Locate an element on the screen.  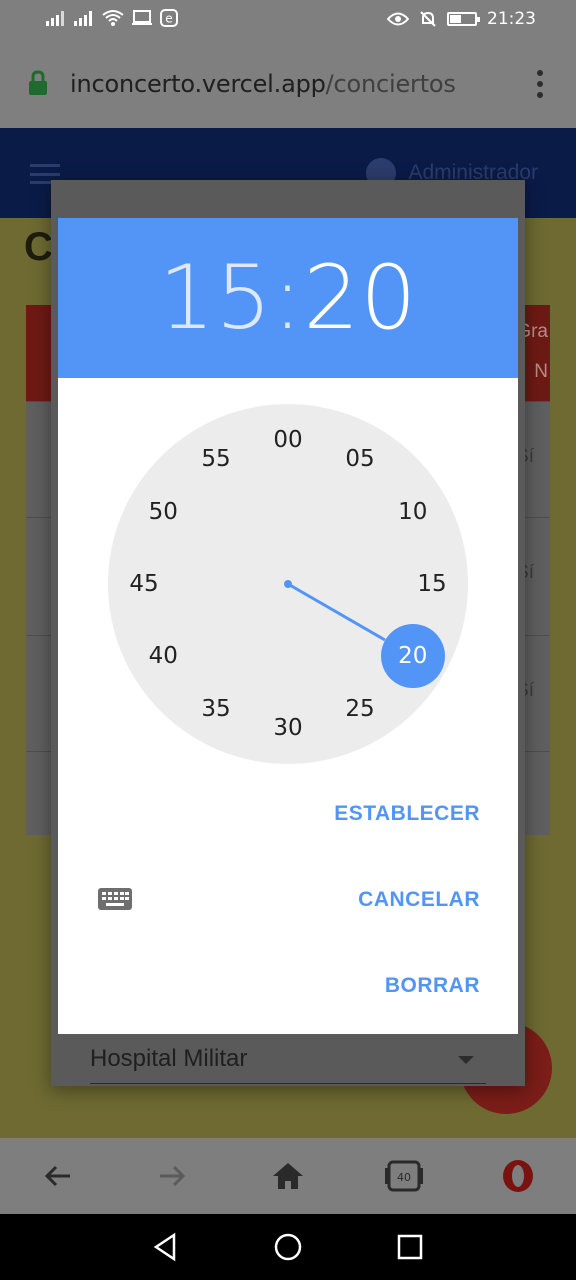
dial-minute-25: 25 is located at coordinates (360, 709).